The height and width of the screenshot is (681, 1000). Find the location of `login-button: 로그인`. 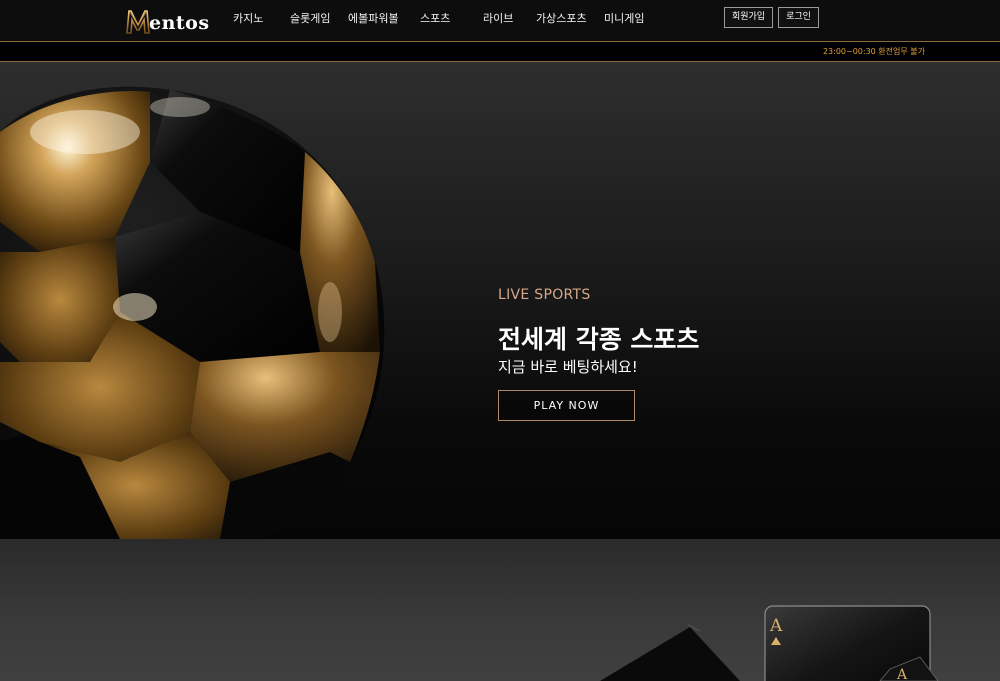

login-button: 로그인 is located at coordinates (798, 17).